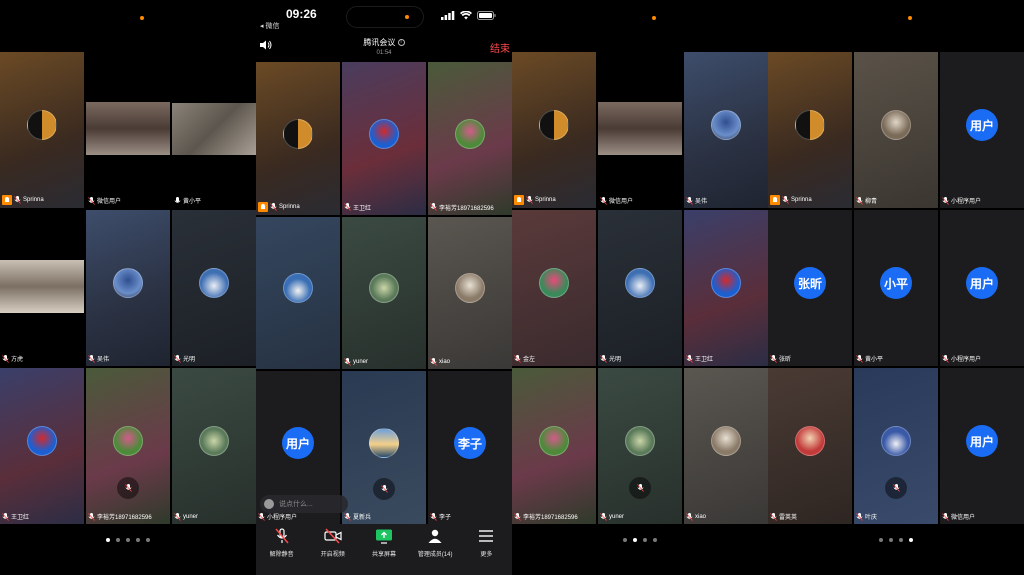  I want to click on participant-label: 柳青, so click(866, 200).